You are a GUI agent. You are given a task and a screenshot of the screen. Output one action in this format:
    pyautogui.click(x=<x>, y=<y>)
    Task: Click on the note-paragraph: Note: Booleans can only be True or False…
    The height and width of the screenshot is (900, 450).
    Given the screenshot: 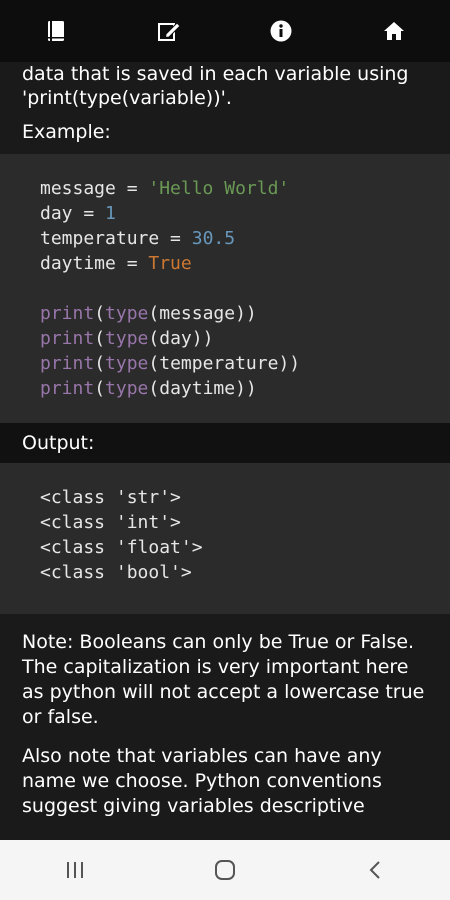 What is the action you would take?
    pyautogui.click(x=223, y=679)
    